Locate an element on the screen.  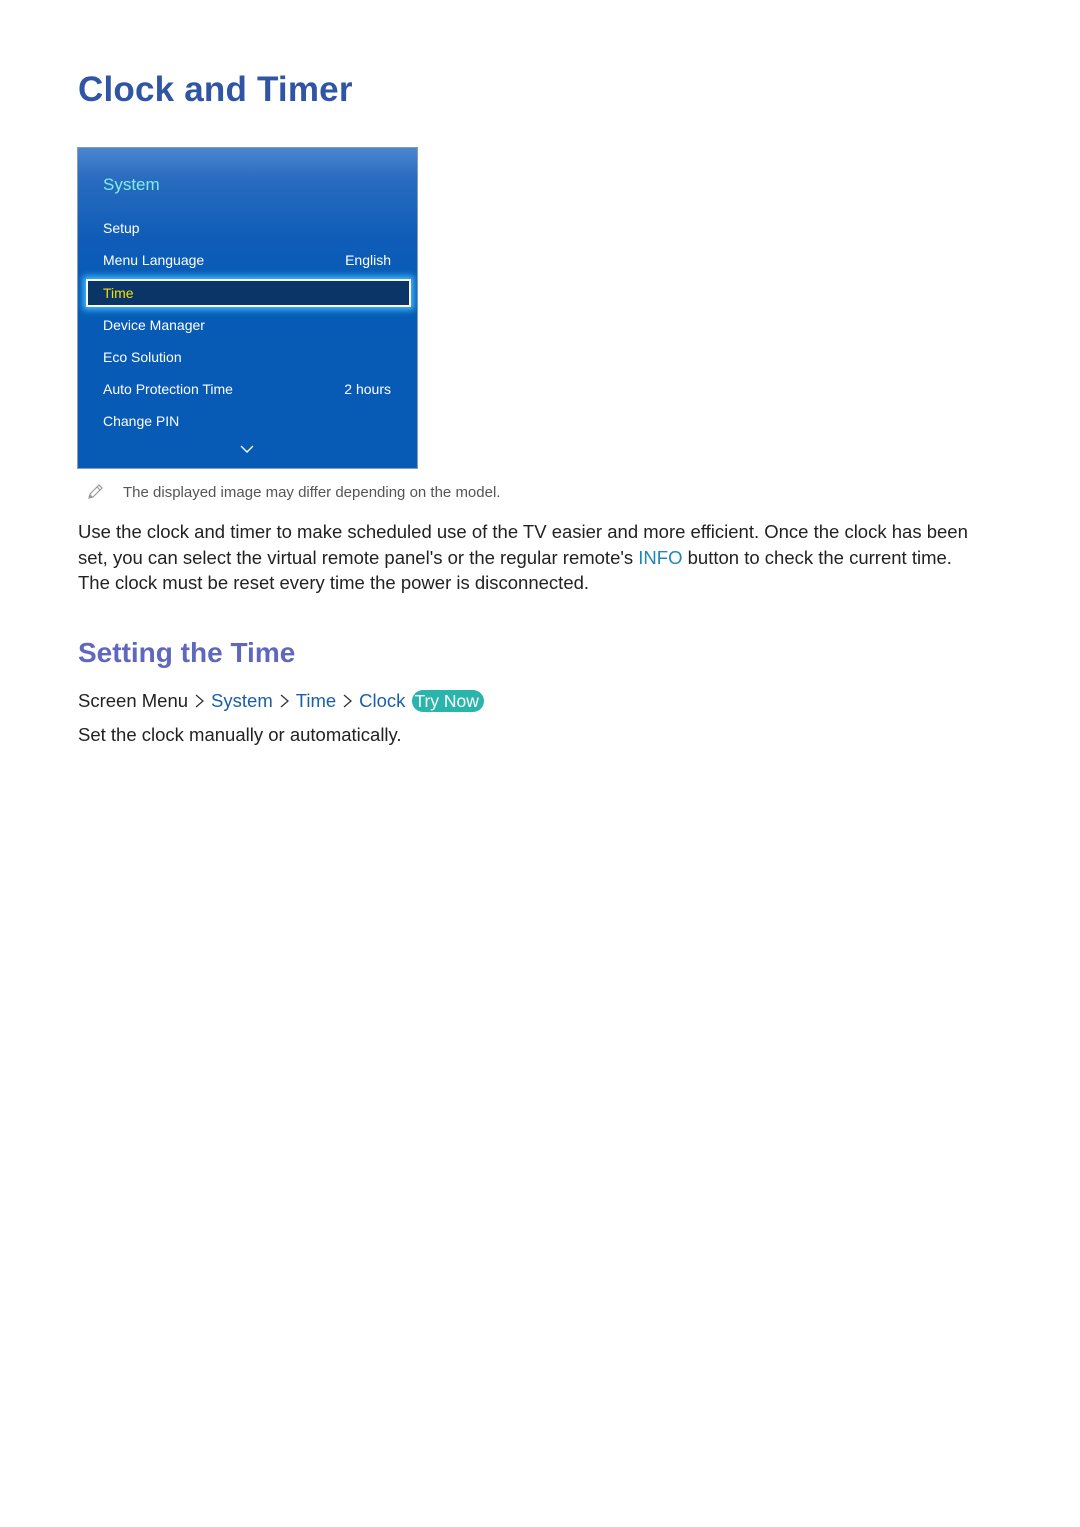
breadcrumb-system: System is located at coordinates (242, 701).